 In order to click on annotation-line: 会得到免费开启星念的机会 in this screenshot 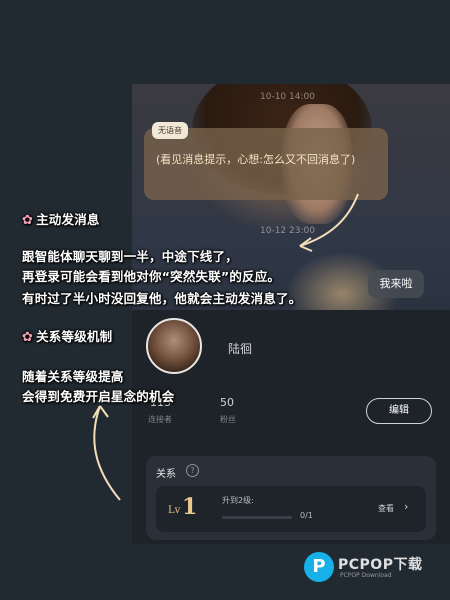, I will do `click(98, 396)`.